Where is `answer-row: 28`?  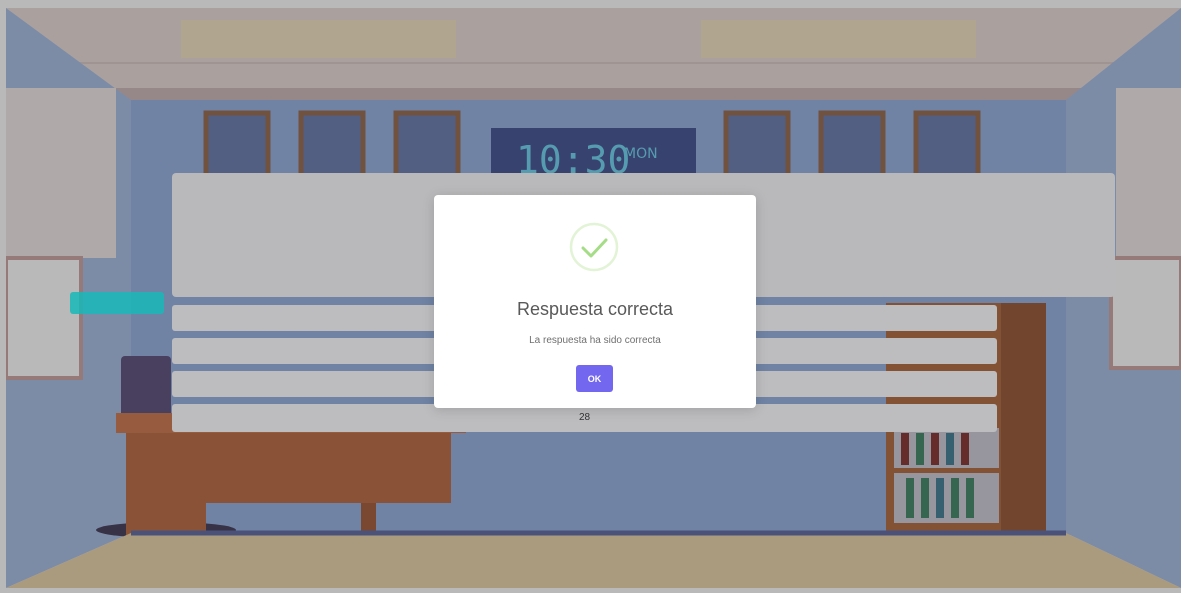
answer-row: 28 is located at coordinates (584, 419).